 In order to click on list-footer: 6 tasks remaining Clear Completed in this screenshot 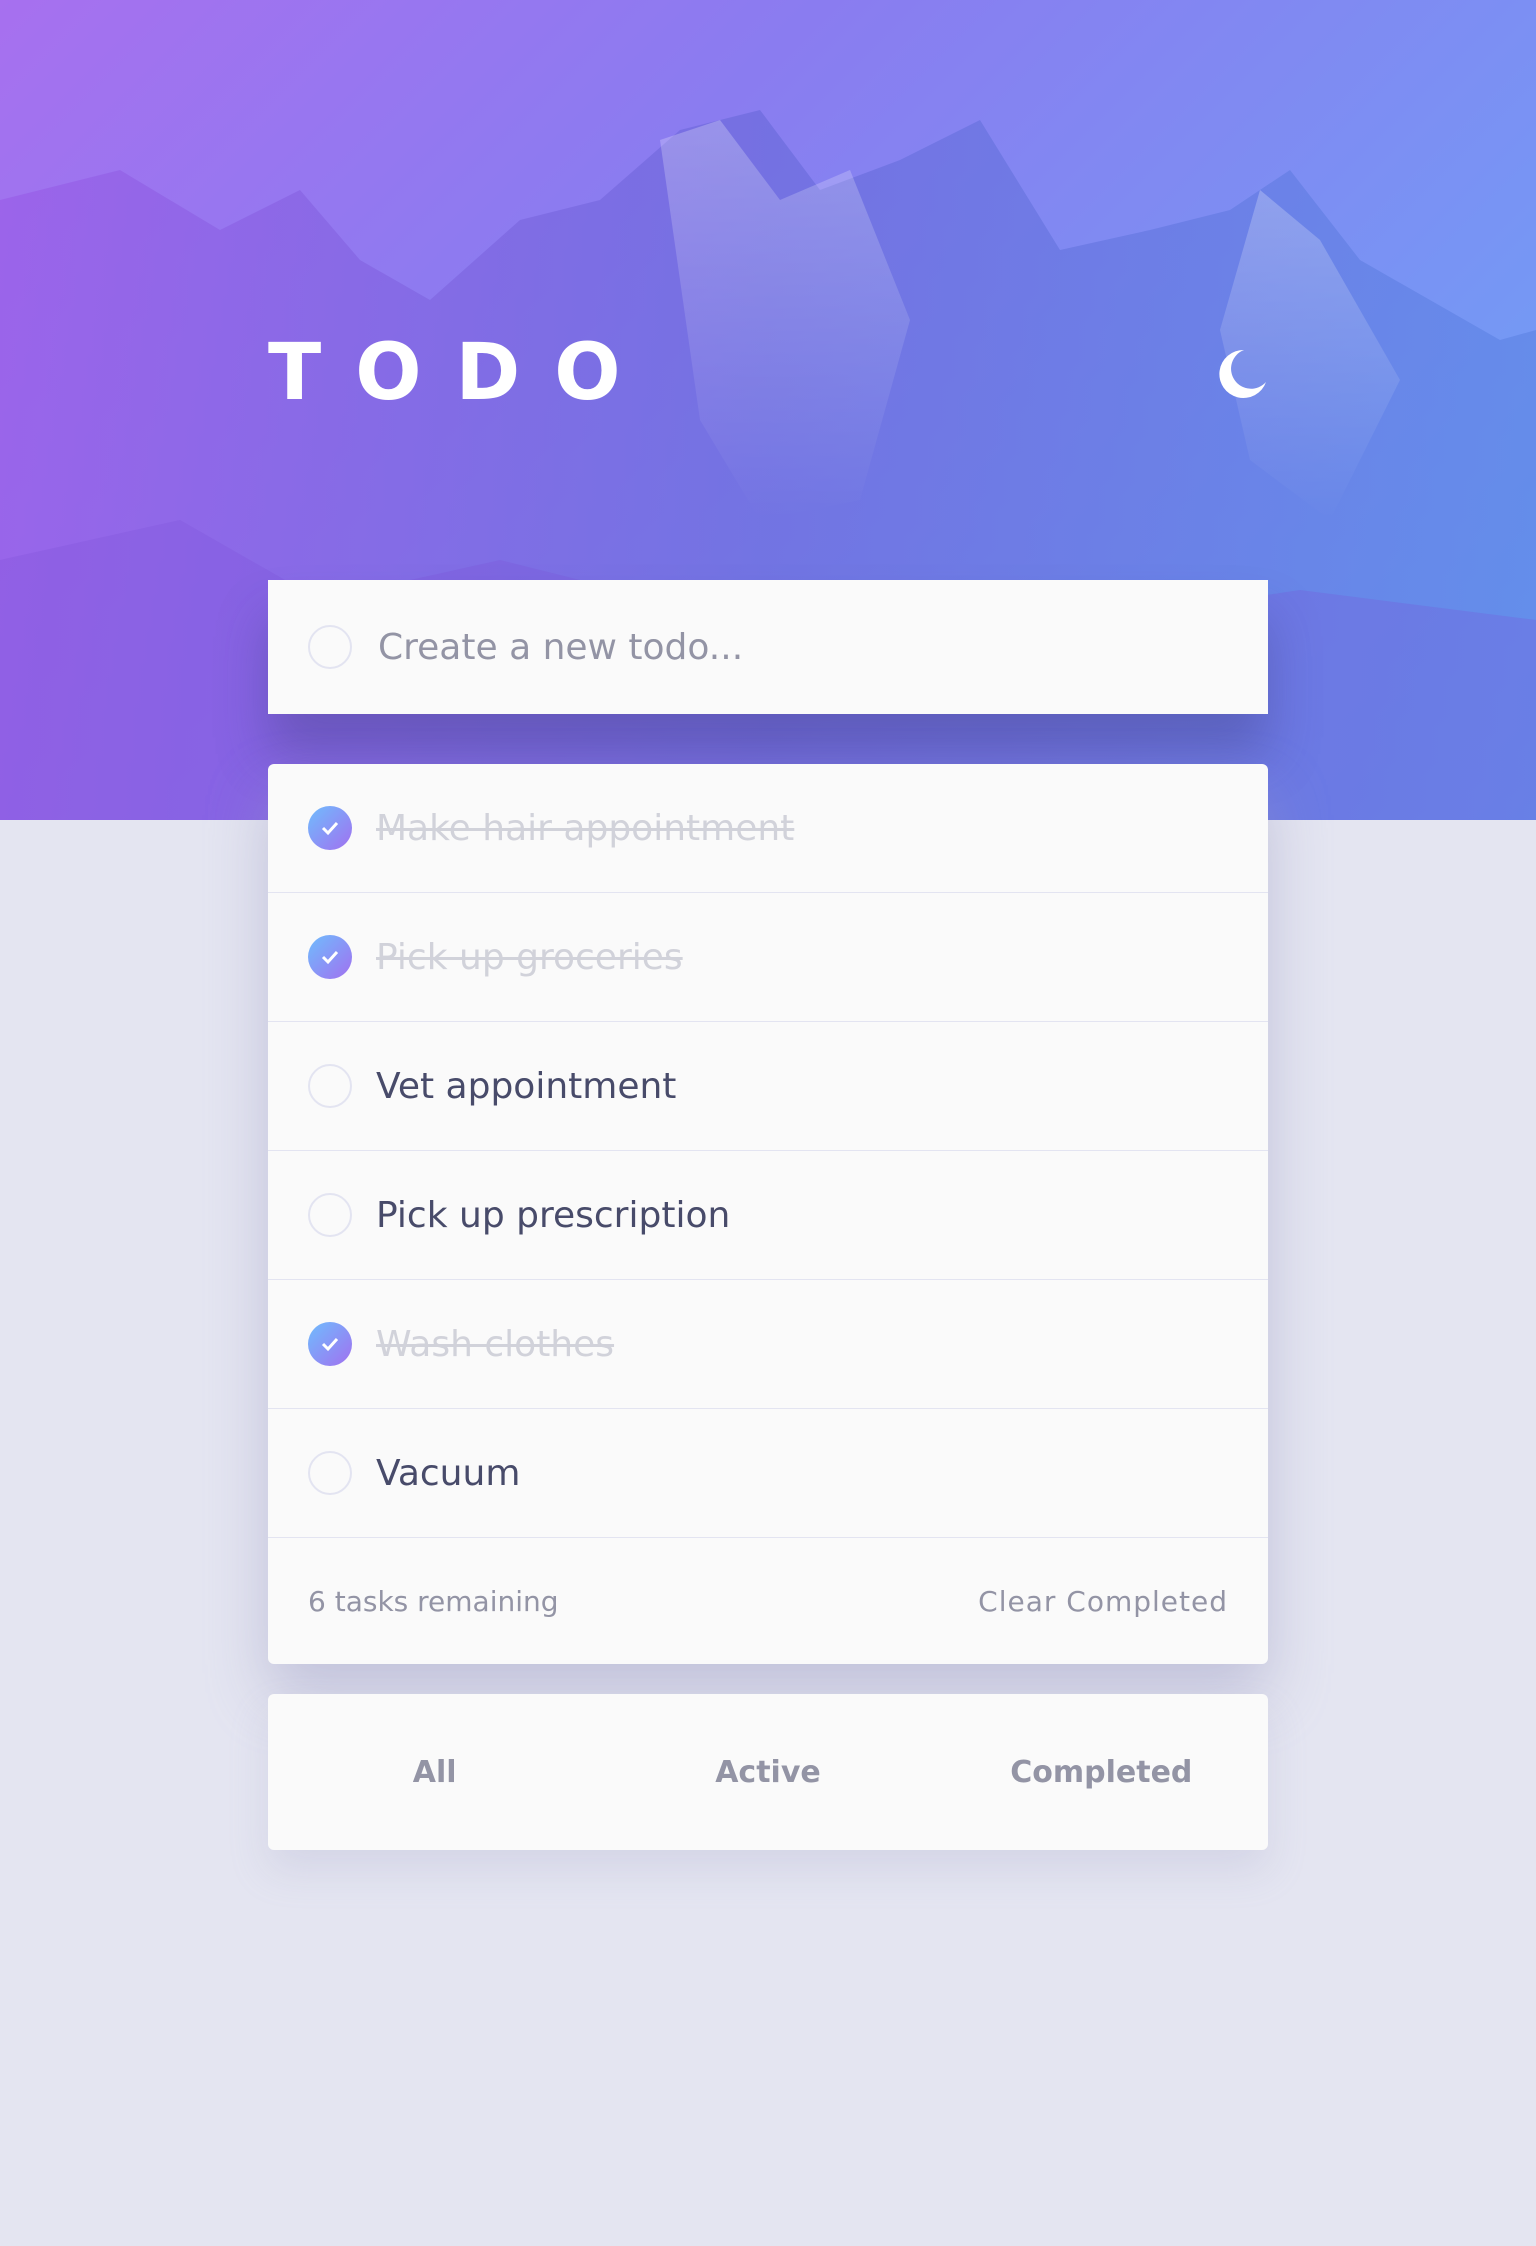, I will do `click(768, 1601)`.